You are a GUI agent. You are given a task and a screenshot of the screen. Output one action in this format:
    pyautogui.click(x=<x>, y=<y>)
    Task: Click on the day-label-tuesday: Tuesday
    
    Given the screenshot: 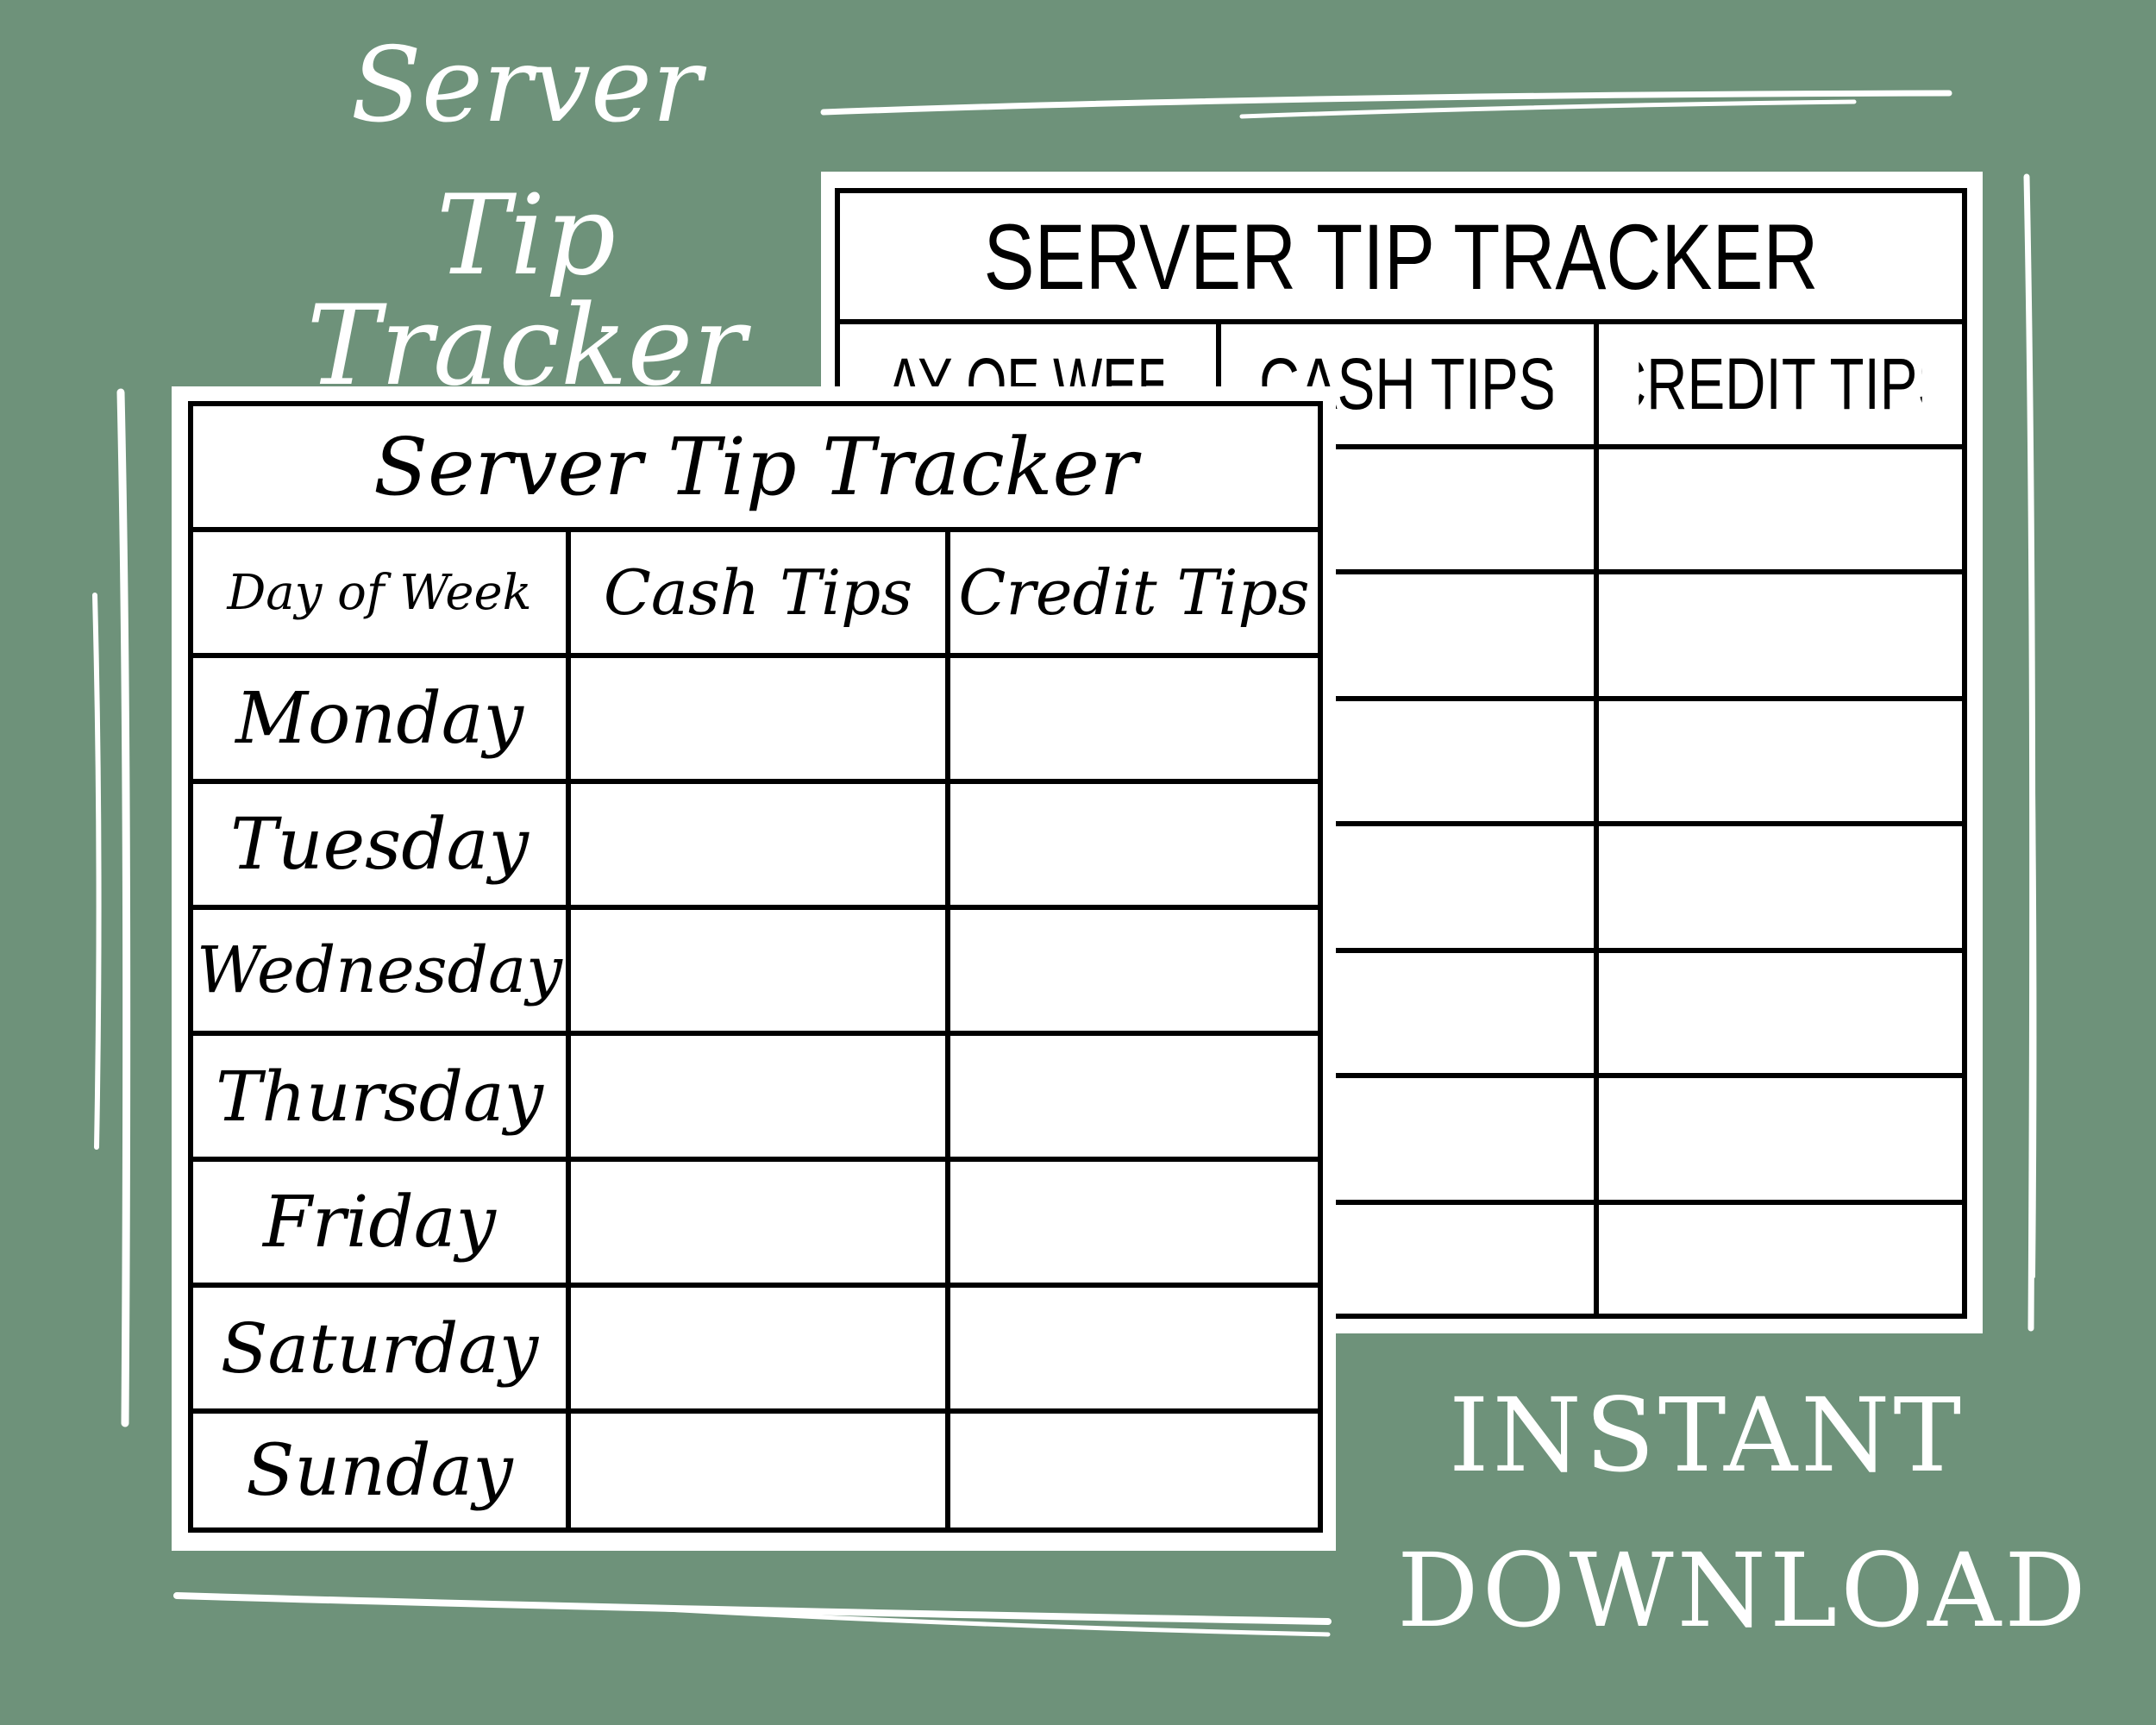 What is the action you would take?
    pyautogui.click(x=379, y=845)
    